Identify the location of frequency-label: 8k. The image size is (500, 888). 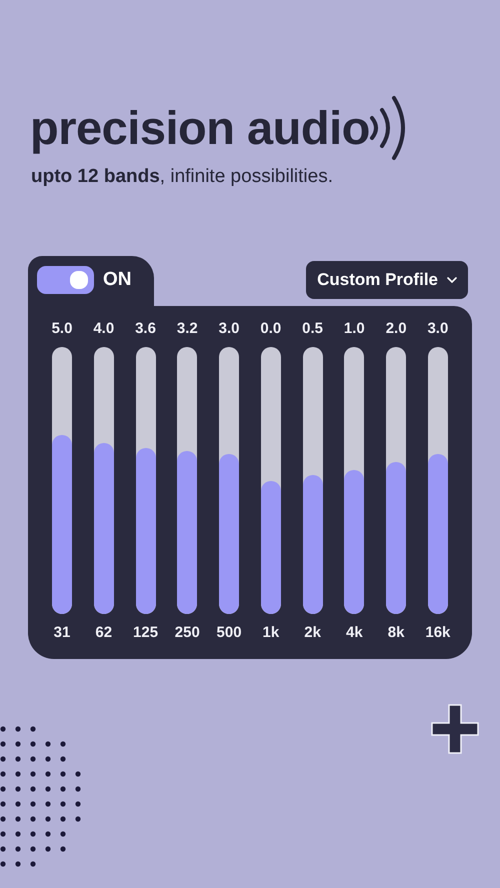
(396, 632).